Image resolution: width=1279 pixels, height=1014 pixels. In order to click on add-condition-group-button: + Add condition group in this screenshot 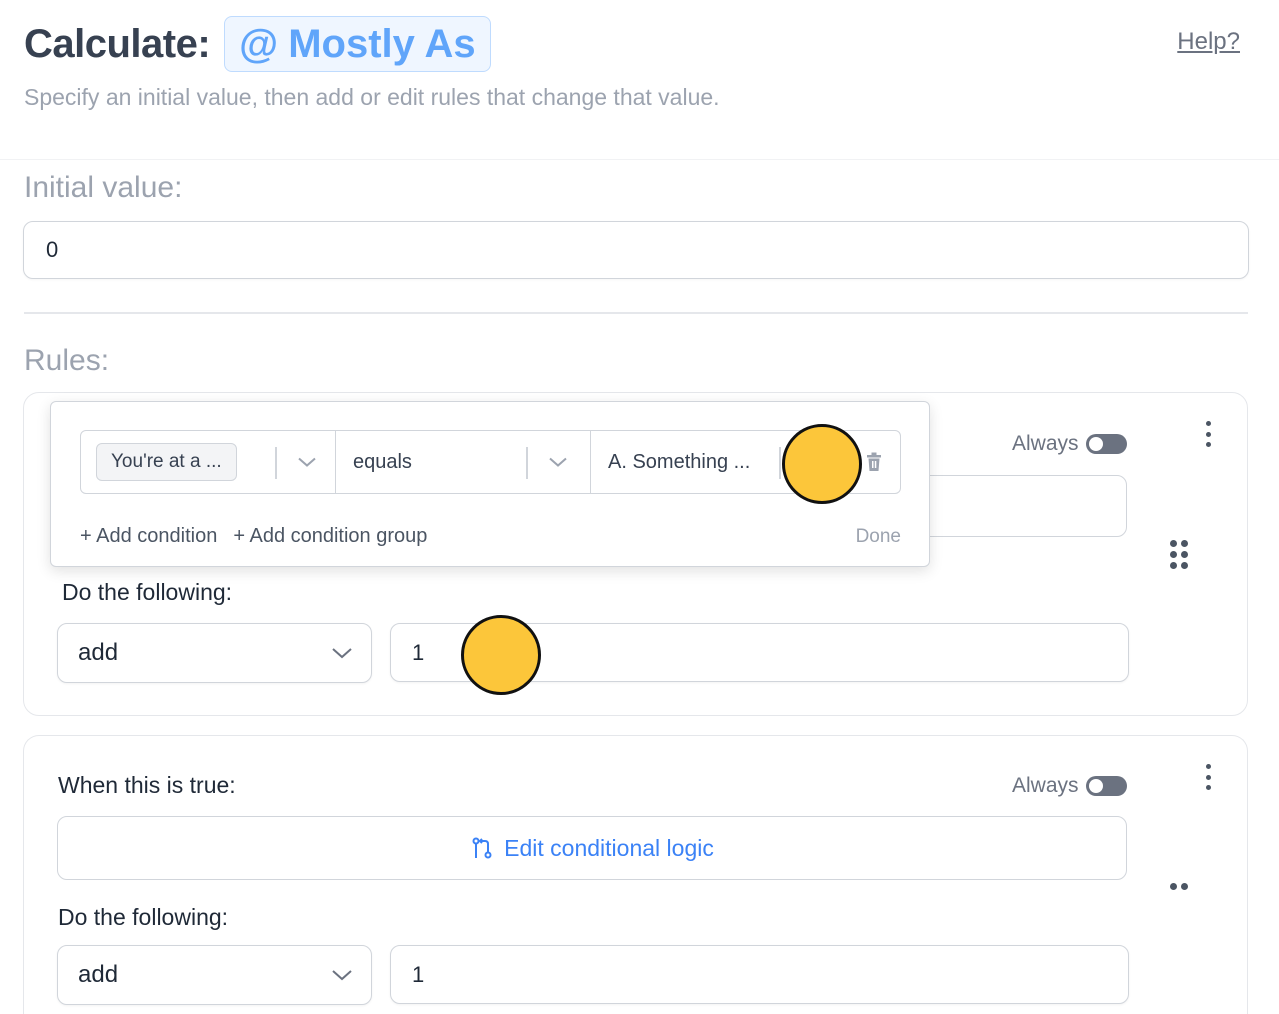, I will do `click(330, 536)`.